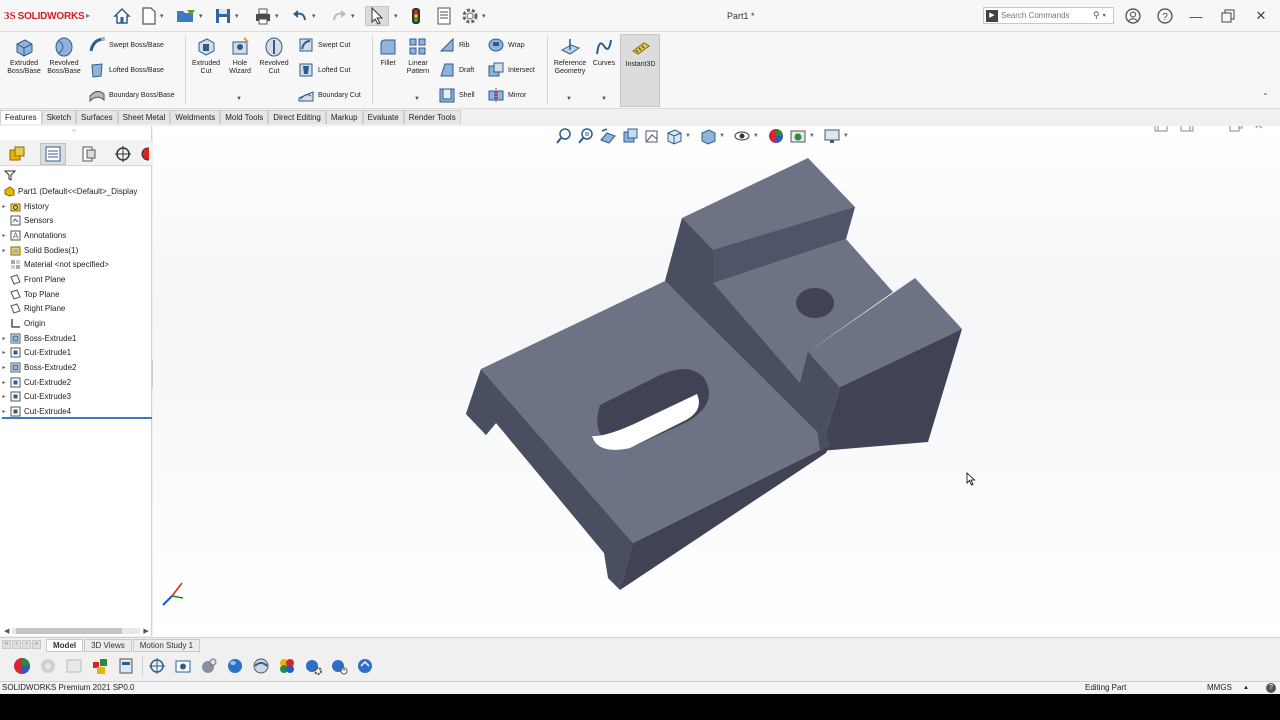 This screenshot has height=720, width=1280. What do you see at coordinates (64, 56) in the screenshot?
I see `revolved-boss-button: Revolved Boss/Base` at bounding box center [64, 56].